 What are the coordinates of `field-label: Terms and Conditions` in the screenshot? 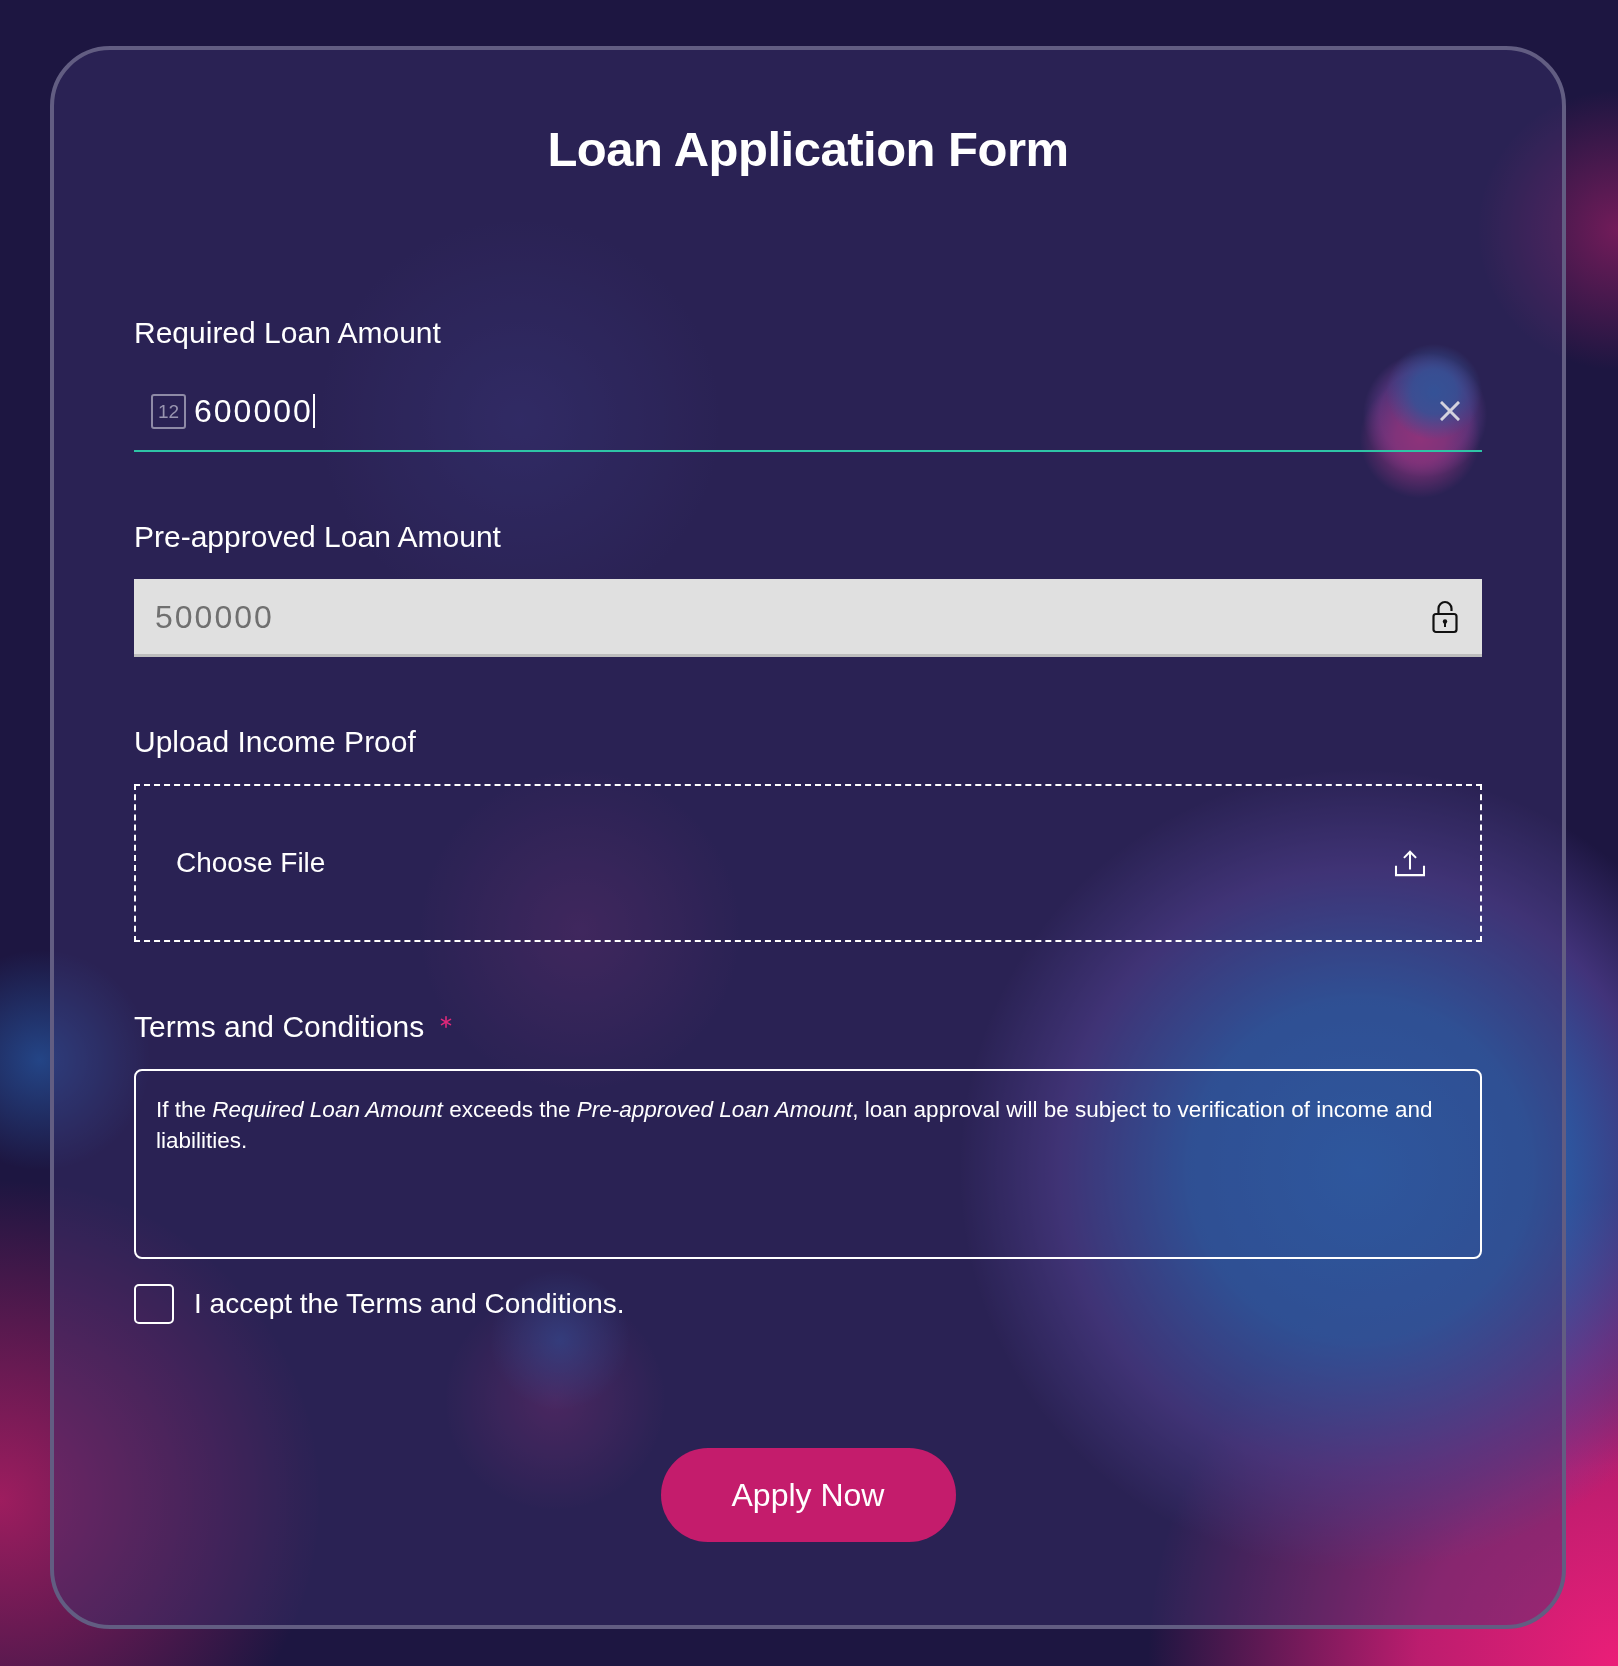 It's located at (279, 1027).